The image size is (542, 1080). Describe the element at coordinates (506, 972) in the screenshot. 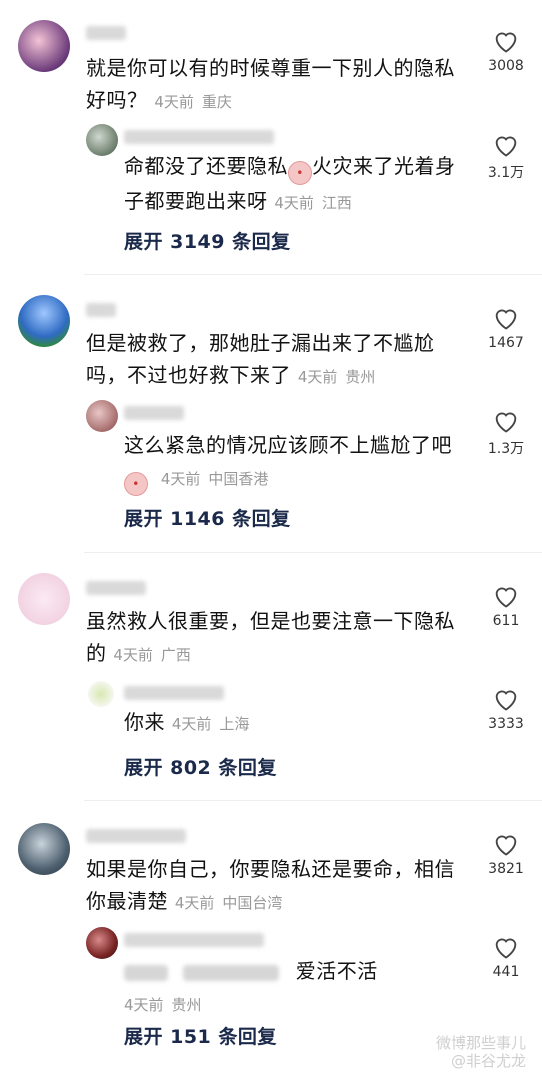

I see `like-count: 441` at that location.